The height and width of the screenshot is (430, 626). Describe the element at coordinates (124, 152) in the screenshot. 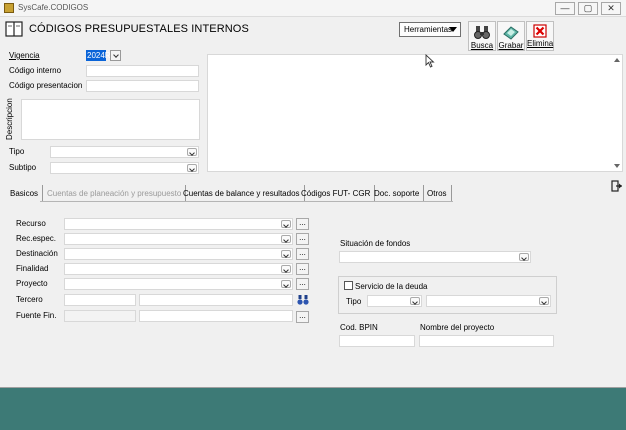

I see `tipo-select` at that location.